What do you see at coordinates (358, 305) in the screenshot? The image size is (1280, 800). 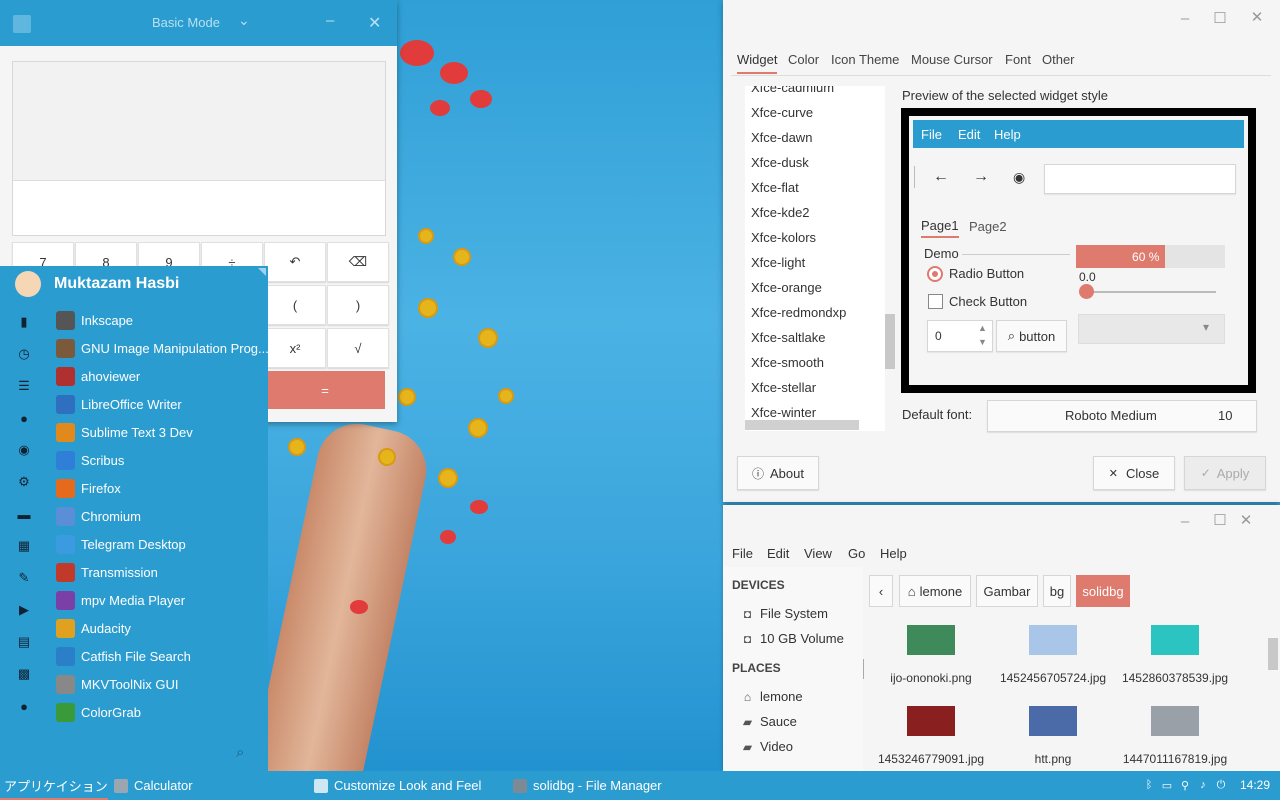 I see `key-close-paren: )` at bounding box center [358, 305].